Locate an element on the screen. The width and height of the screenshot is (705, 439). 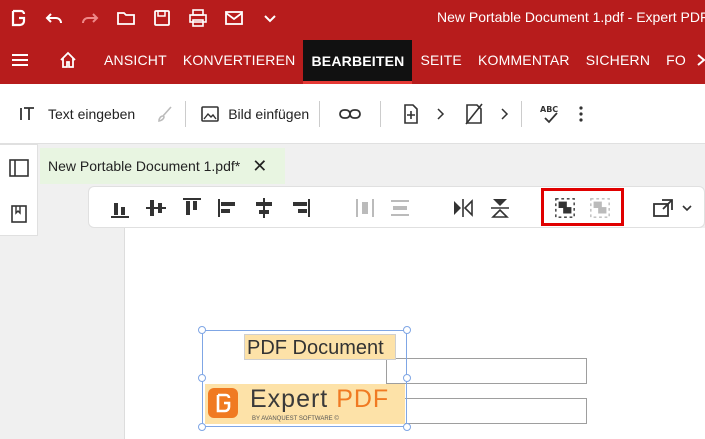
arrange-order-dropdown-icon is located at coordinates (687, 208).